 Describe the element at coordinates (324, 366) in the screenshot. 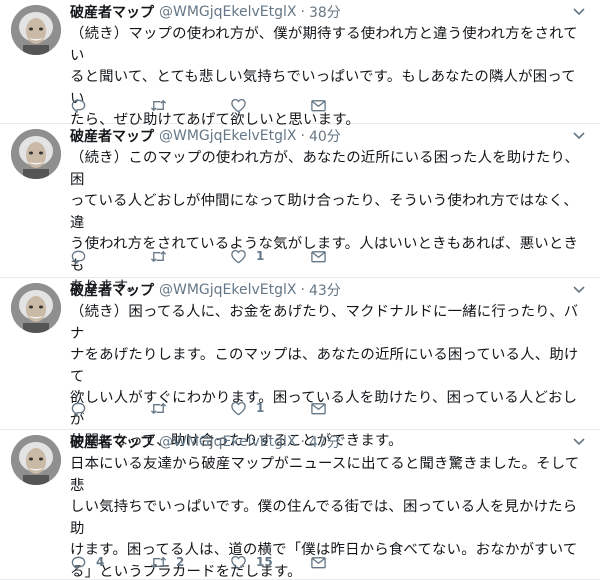

I see `tweet-text-line: ナをあげたりします。このマップは、あなたの近所にいる困っている人、助けて` at that location.